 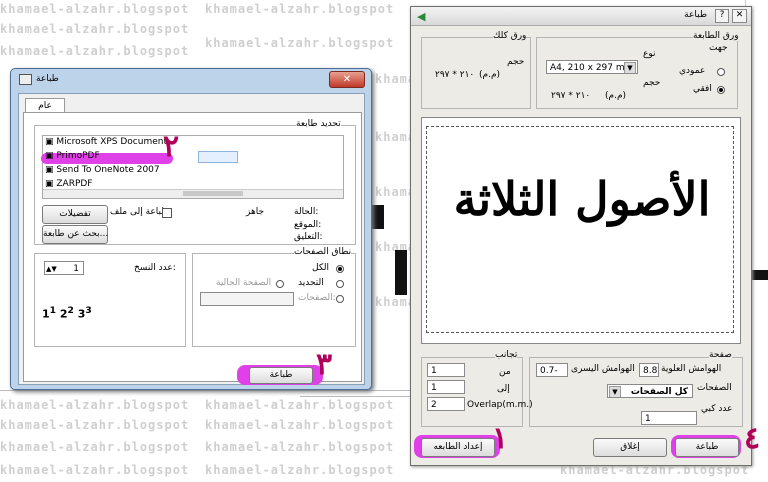 What do you see at coordinates (510, 36) in the screenshot?
I see `doc-paper-label: ورق كلك` at bounding box center [510, 36].